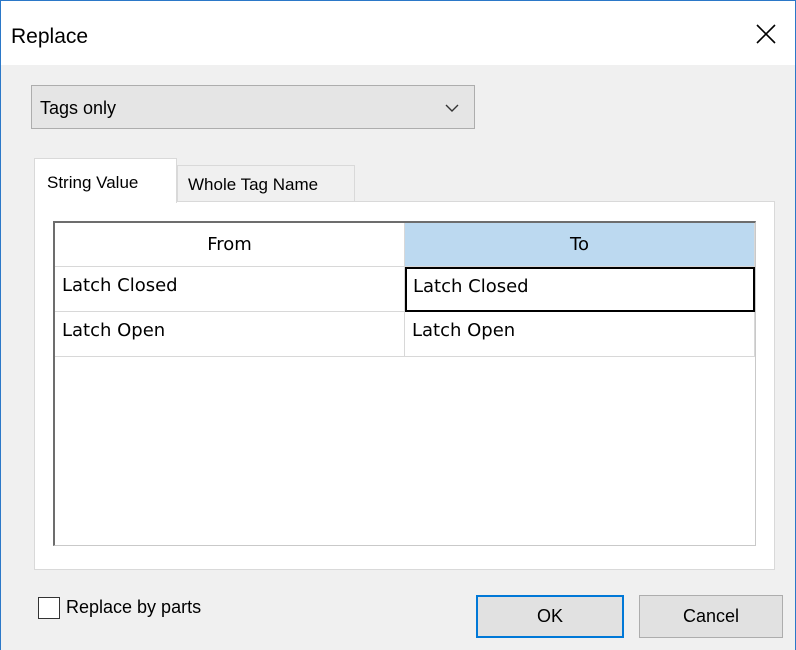 The width and height of the screenshot is (796, 650). What do you see at coordinates (253, 184) in the screenshot?
I see `tab-whole-tag-name-label: Whole Tag Name` at bounding box center [253, 184].